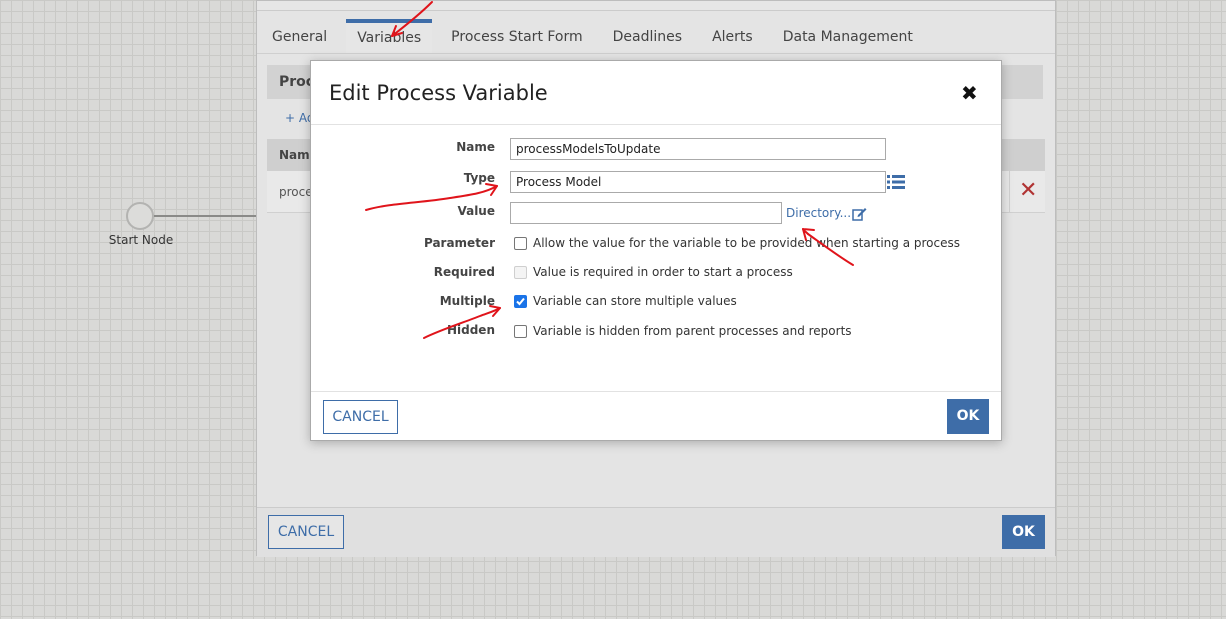 The height and width of the screenshot is (619, 1226). Describe the element at coordinates (656, 391) in the screenshot. I see `modal-footer-divider` at that location.